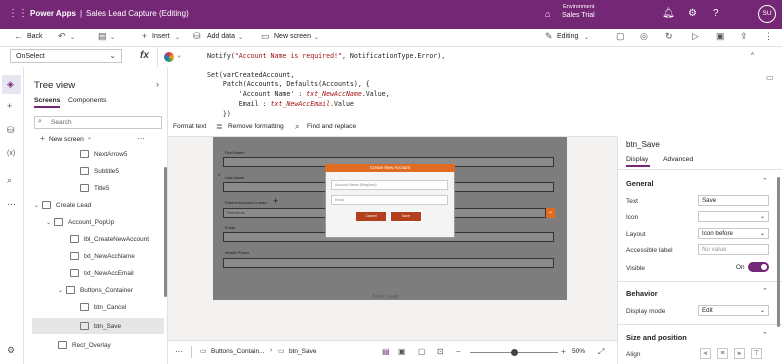 Image resolution: width=782 pixels, height=364 pixels. Describe the element at coordinates (11, 153) in the screenshot. I see `variables-rail-icon: (x)` at that location.